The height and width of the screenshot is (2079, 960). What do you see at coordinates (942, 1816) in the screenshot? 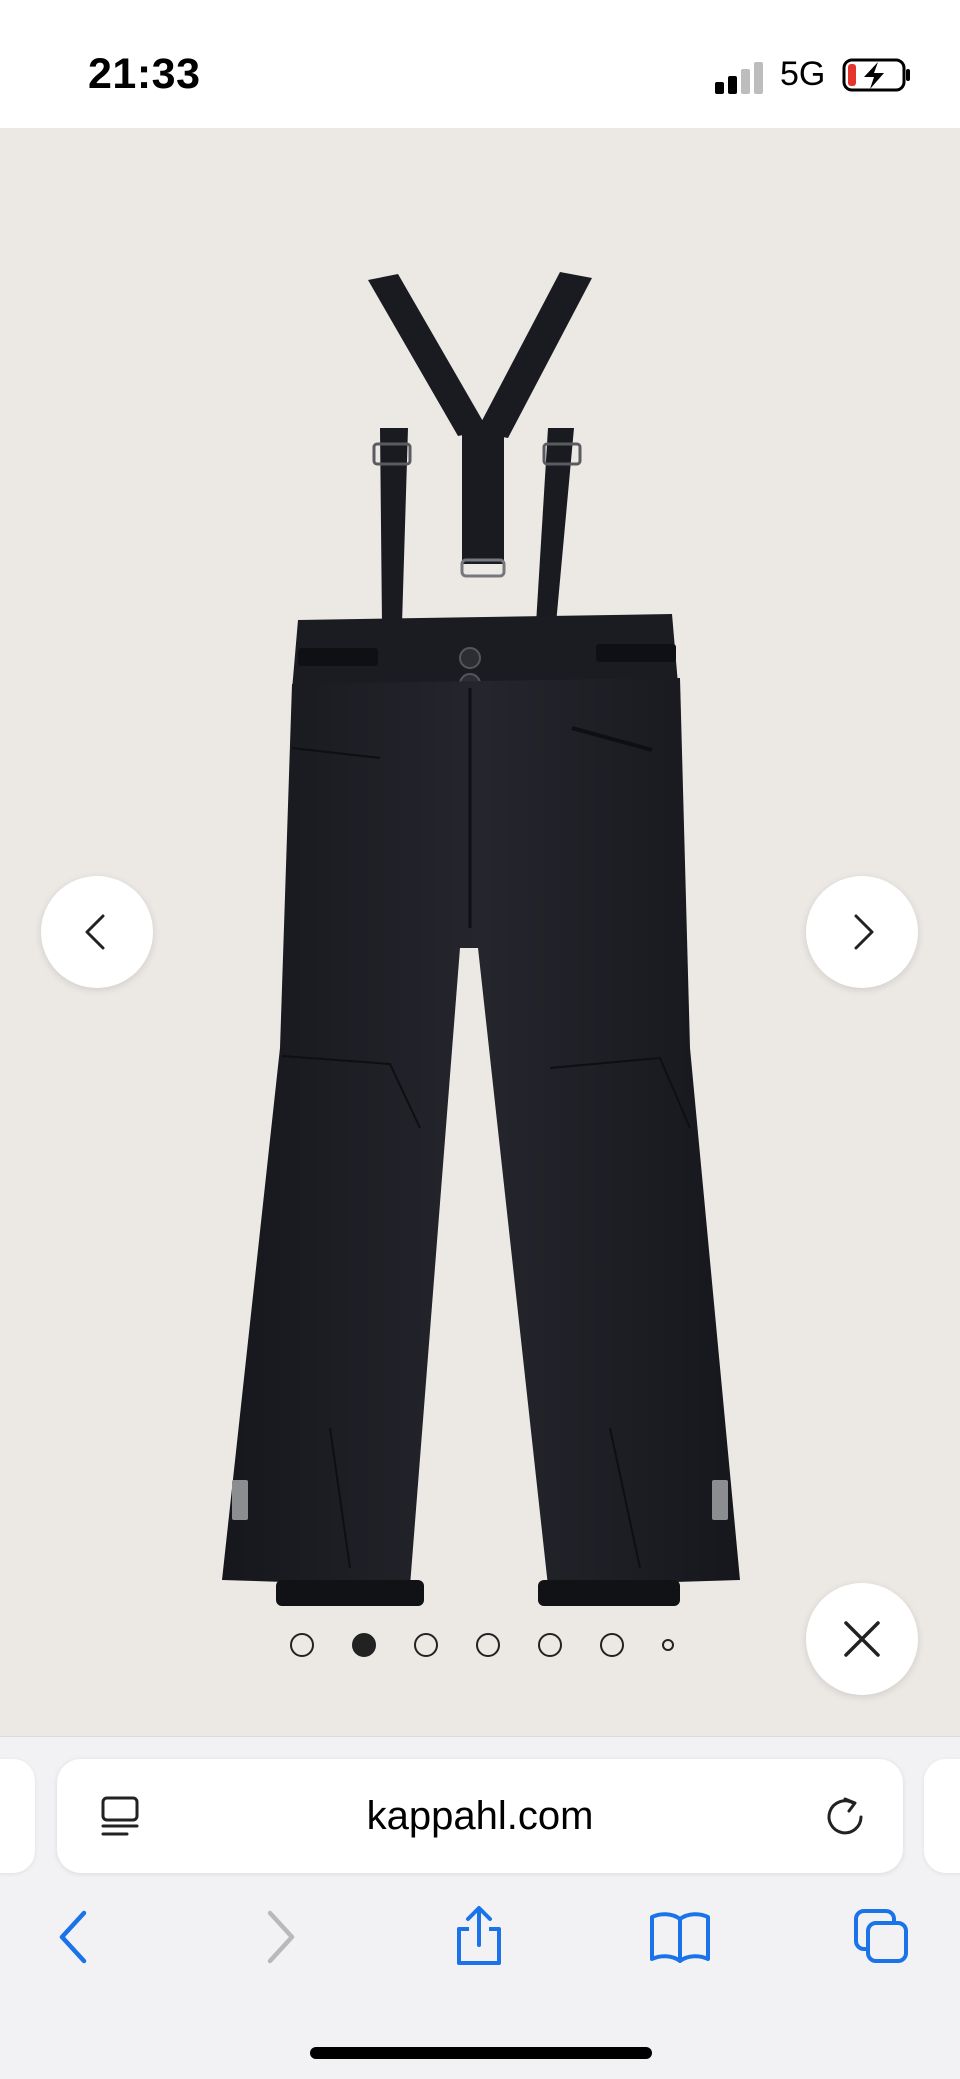
I see `next-tab-peek` at bounding box center [942, 1816].